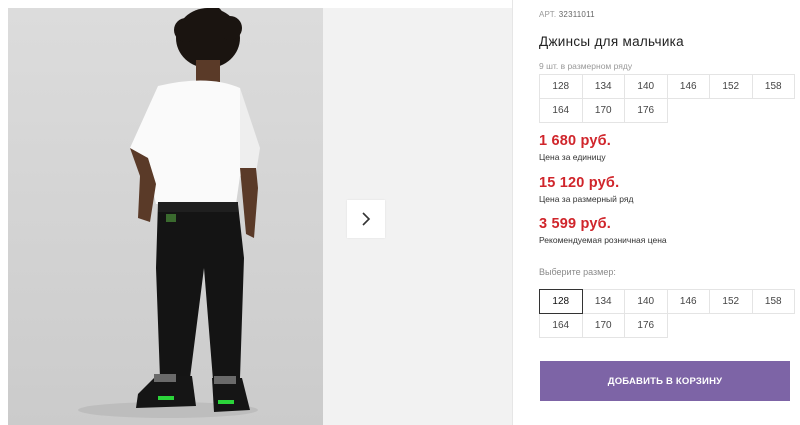  What do you see at coordinates (603, 110) in the screenshot?
I see `series-size-cell: 170` at bounding box center [603, 110].